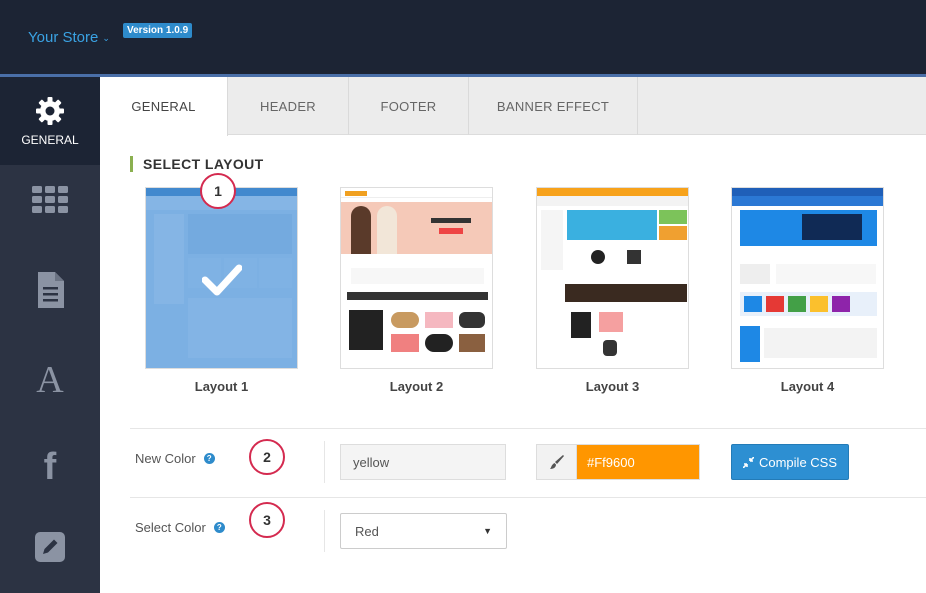 This screenshot has height=593, width=926. I want to click on compile-css-label: Compile CSS, so click(798, 462).